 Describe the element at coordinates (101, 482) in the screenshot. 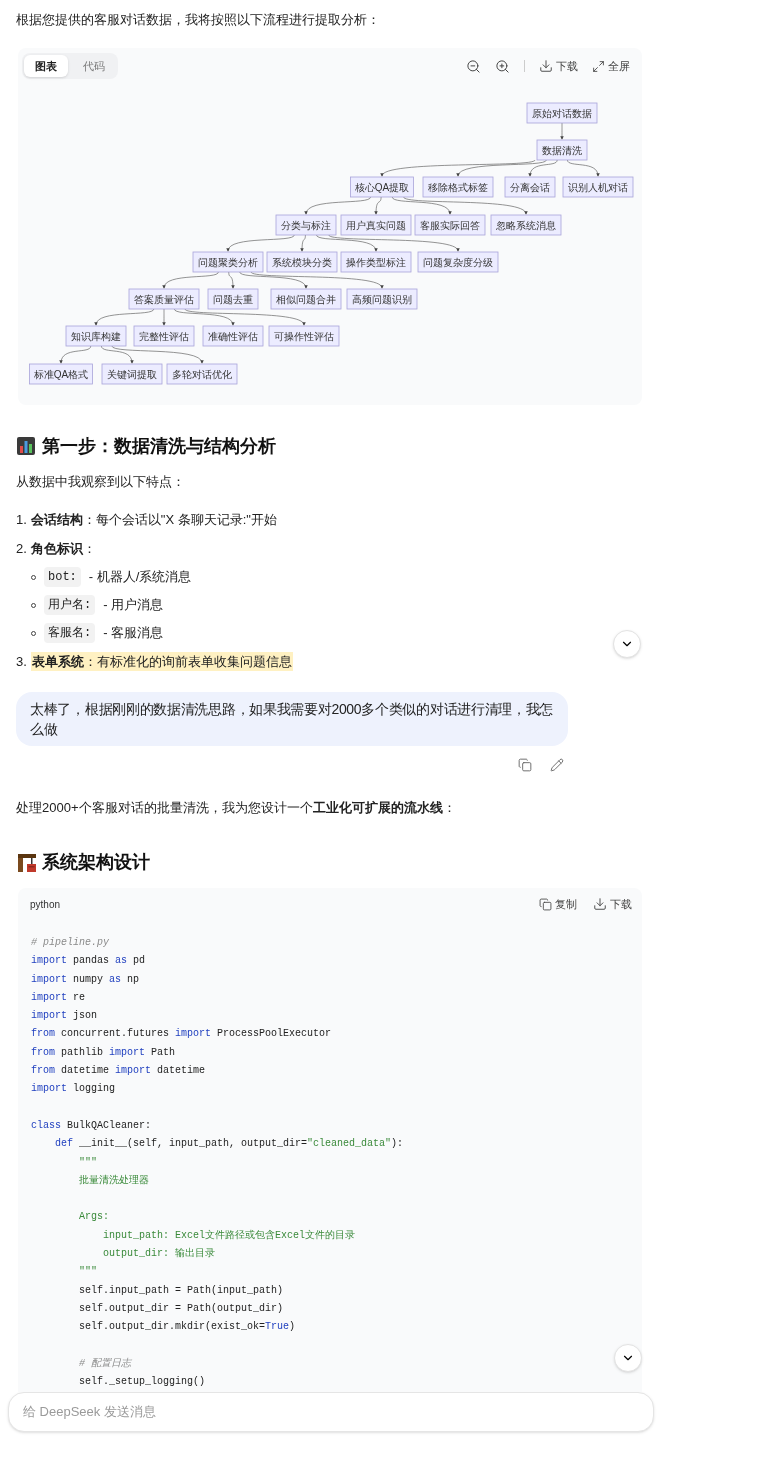

I see `observation-text: 从数据中我观察到以下特点：` at that location.